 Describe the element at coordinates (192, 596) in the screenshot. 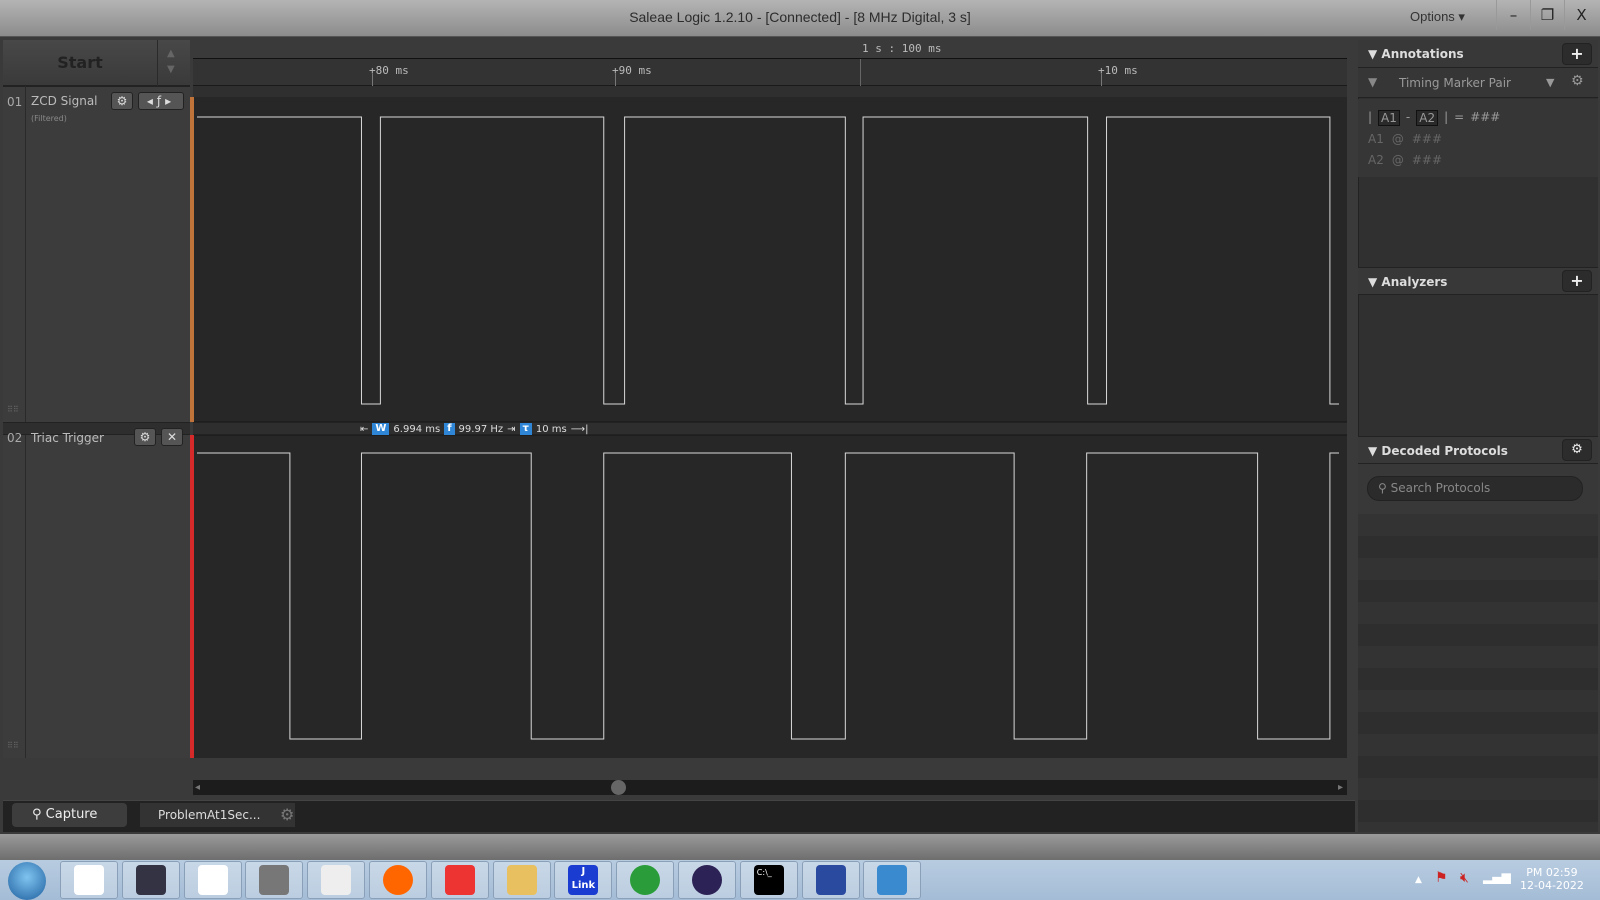

I see `channel-2-color-bar` at that location.